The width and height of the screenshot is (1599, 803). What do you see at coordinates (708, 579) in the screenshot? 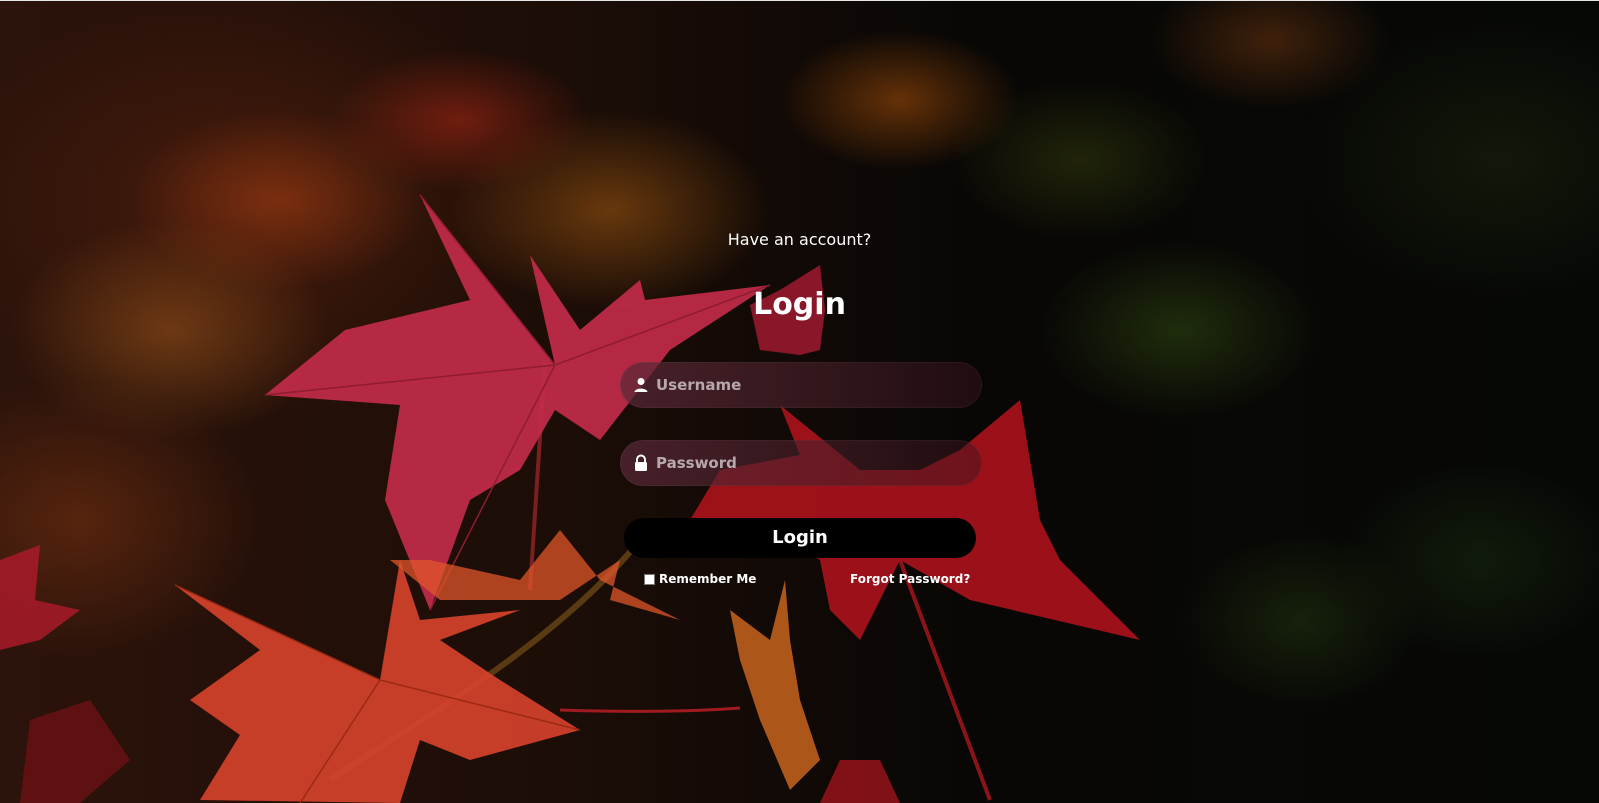
I see `remember-me-label: Remember Me` at bounding box center [708, 579].